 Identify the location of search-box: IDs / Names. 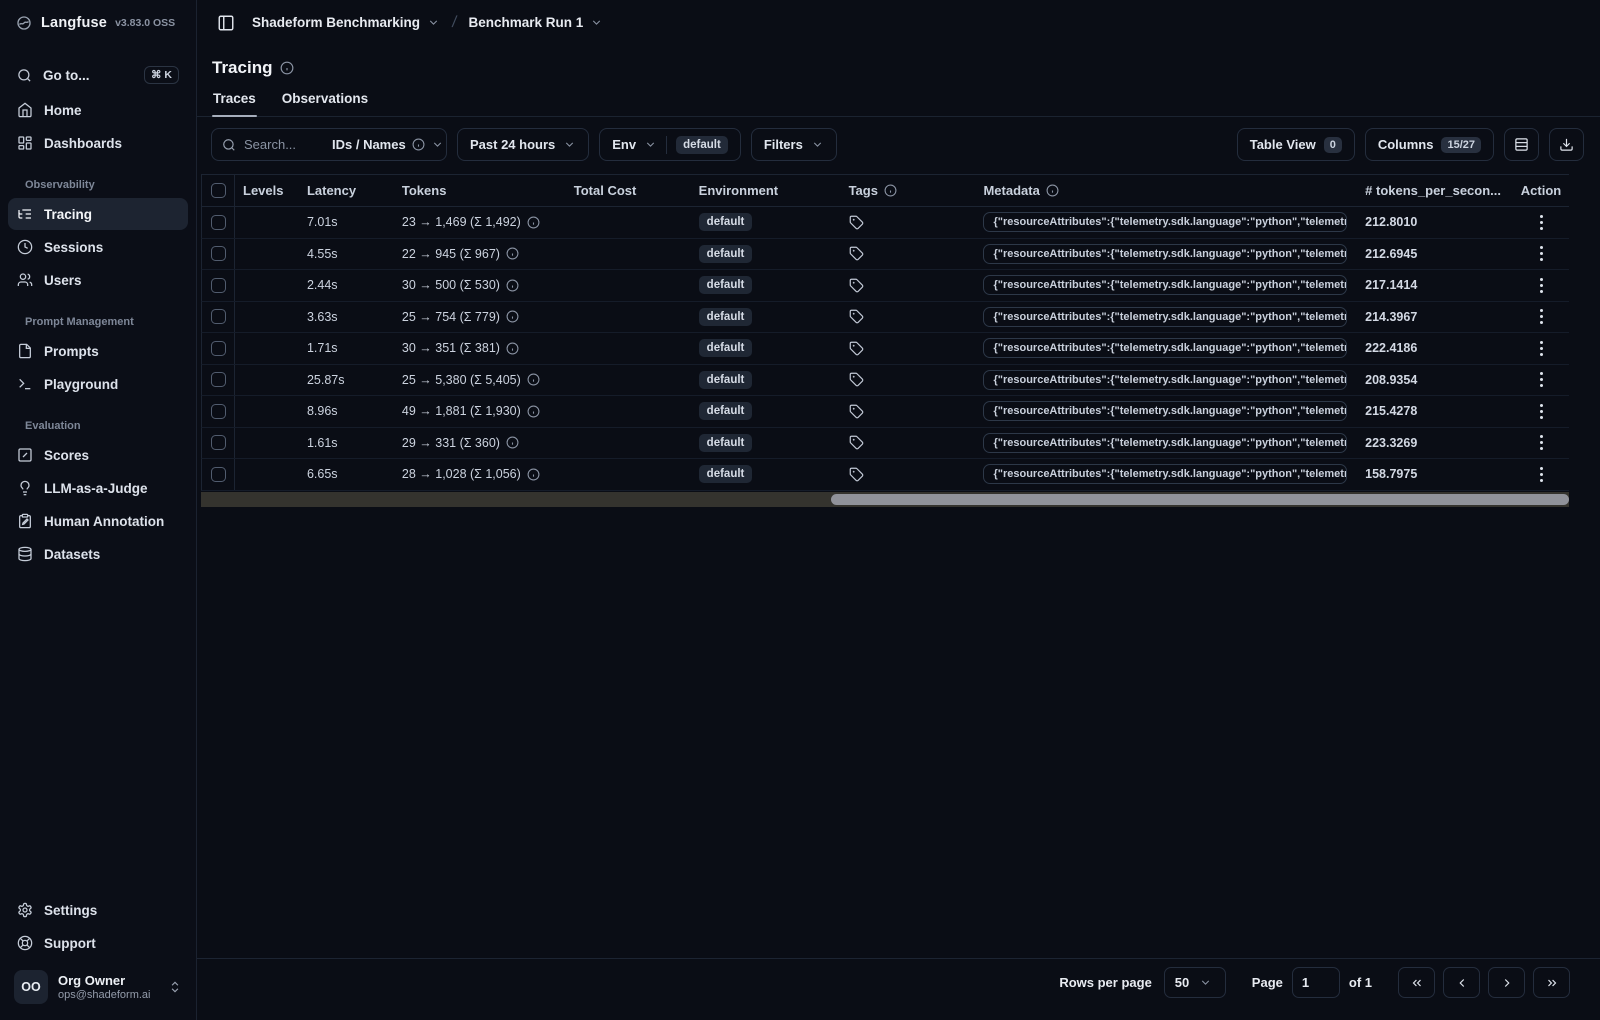
(329, 144).